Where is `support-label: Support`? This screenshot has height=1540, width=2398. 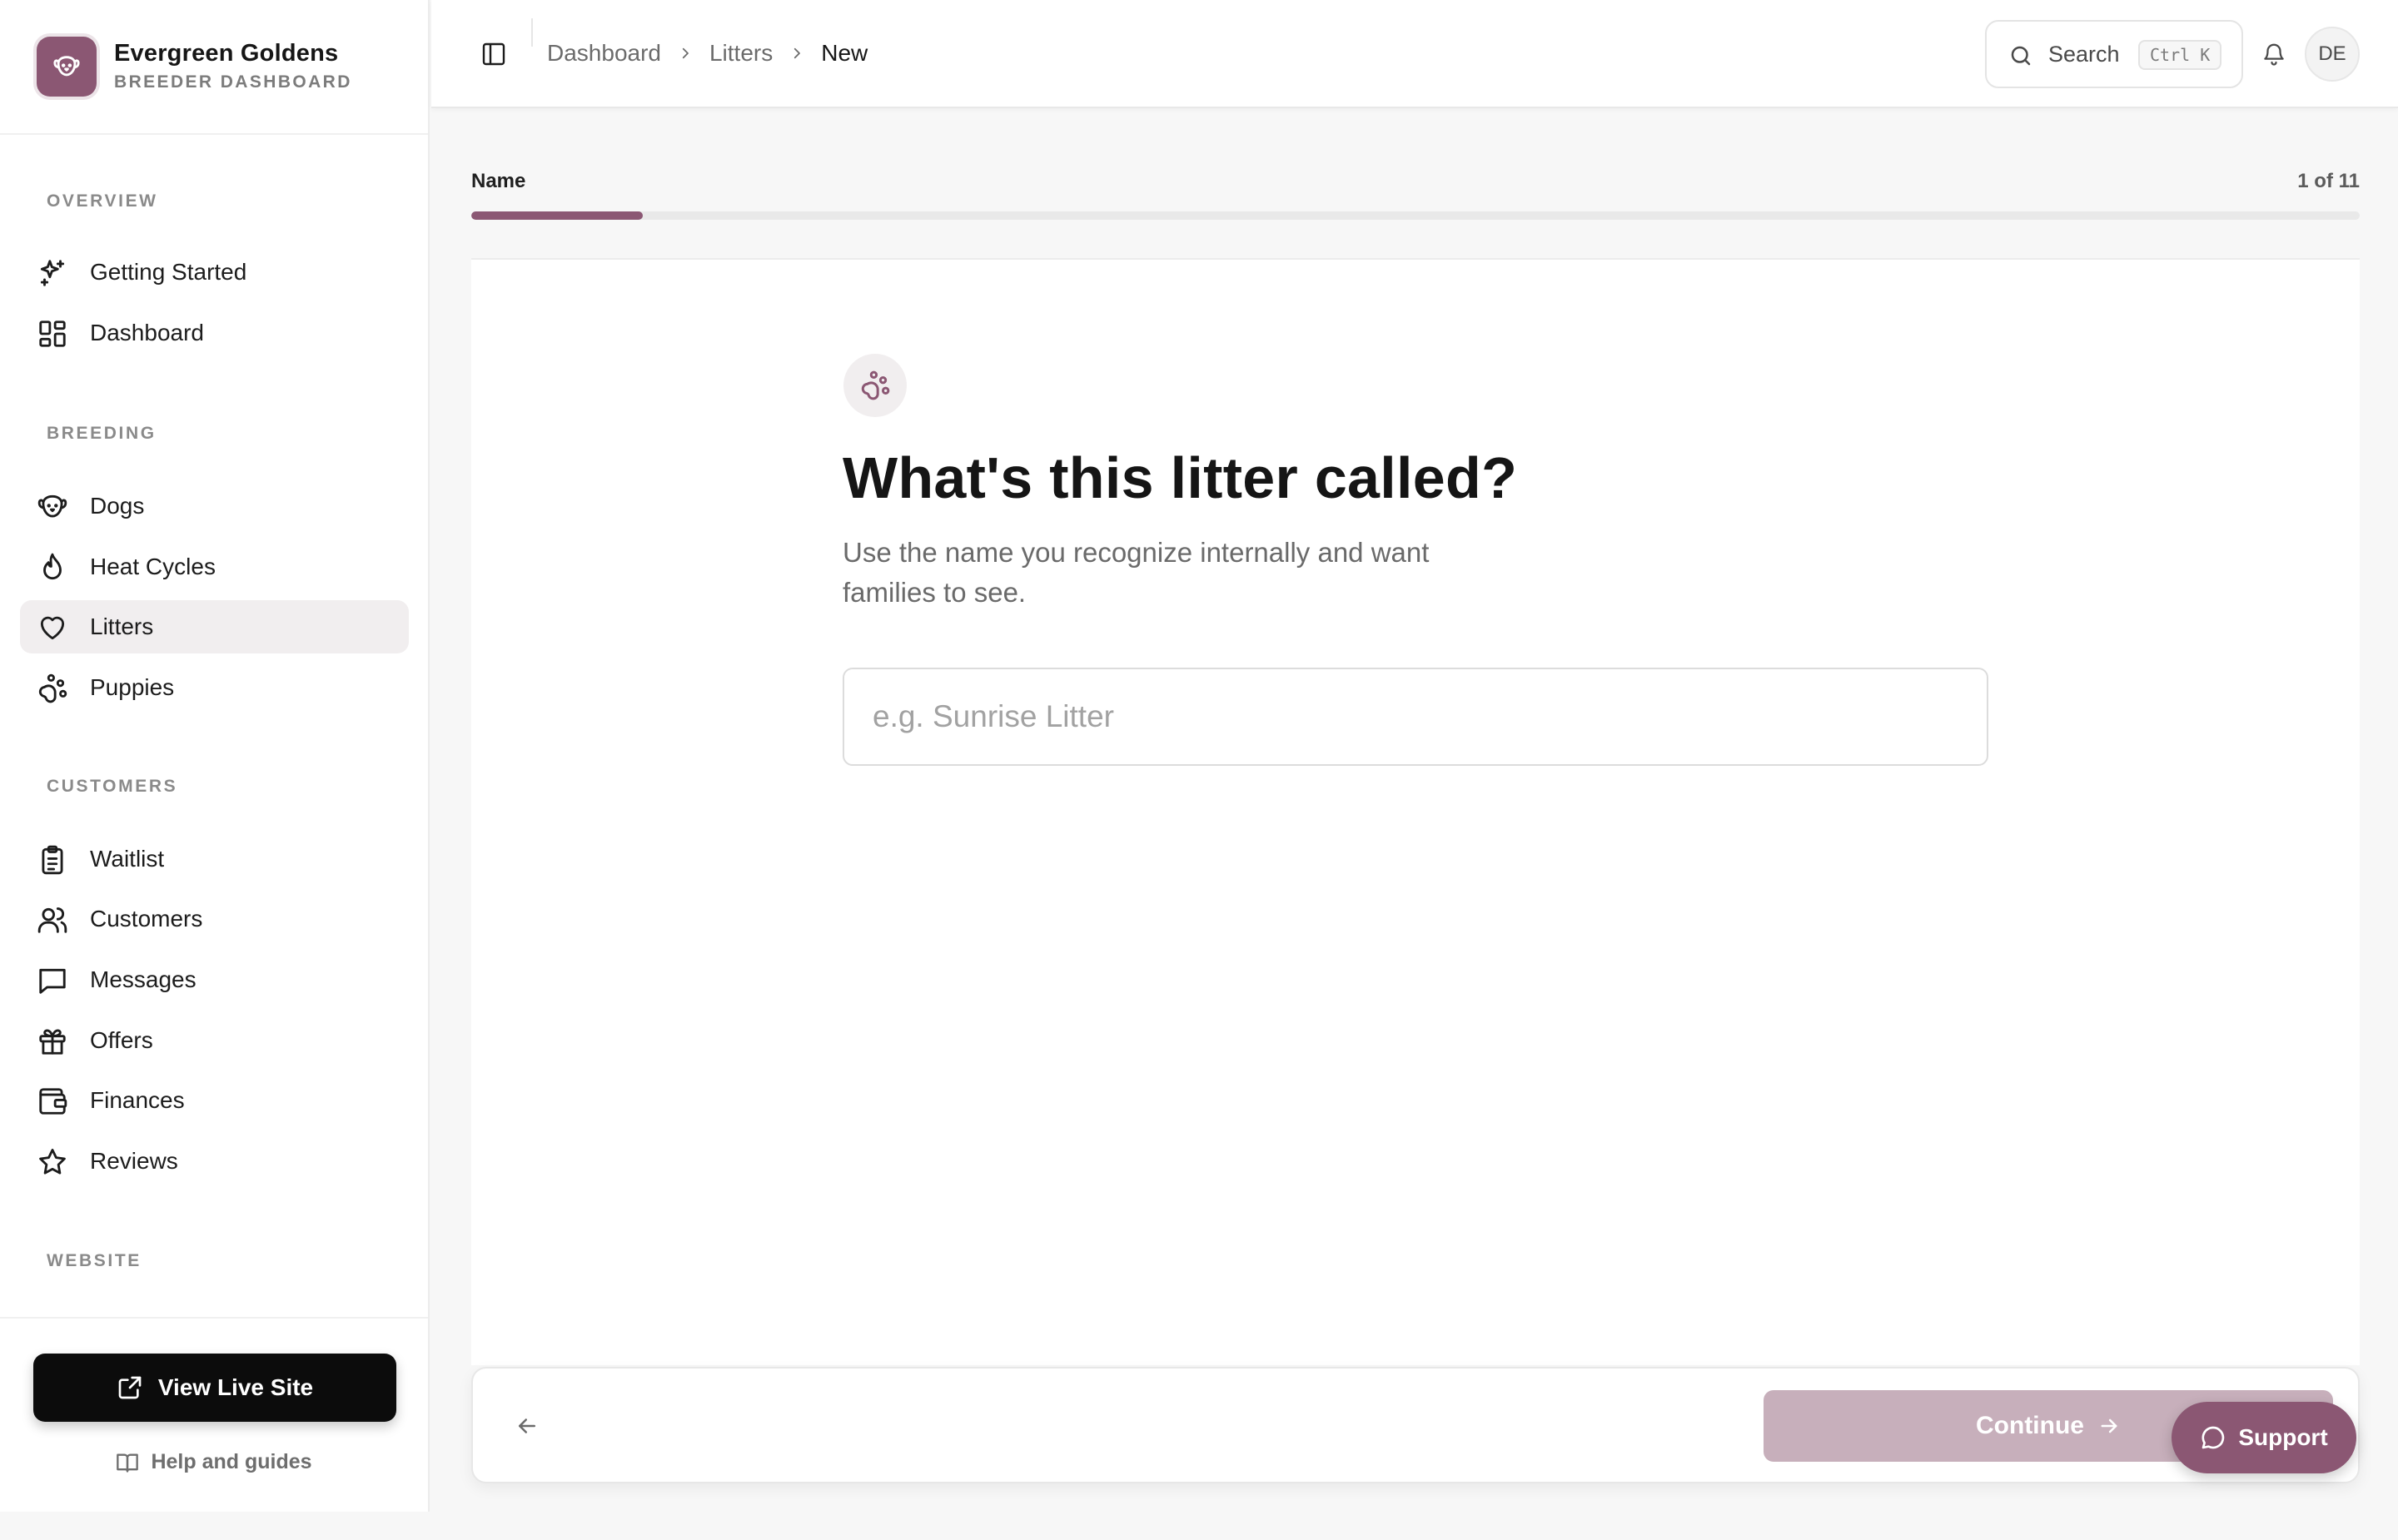
support-label: Support is located at coordinates (2283, 1437).